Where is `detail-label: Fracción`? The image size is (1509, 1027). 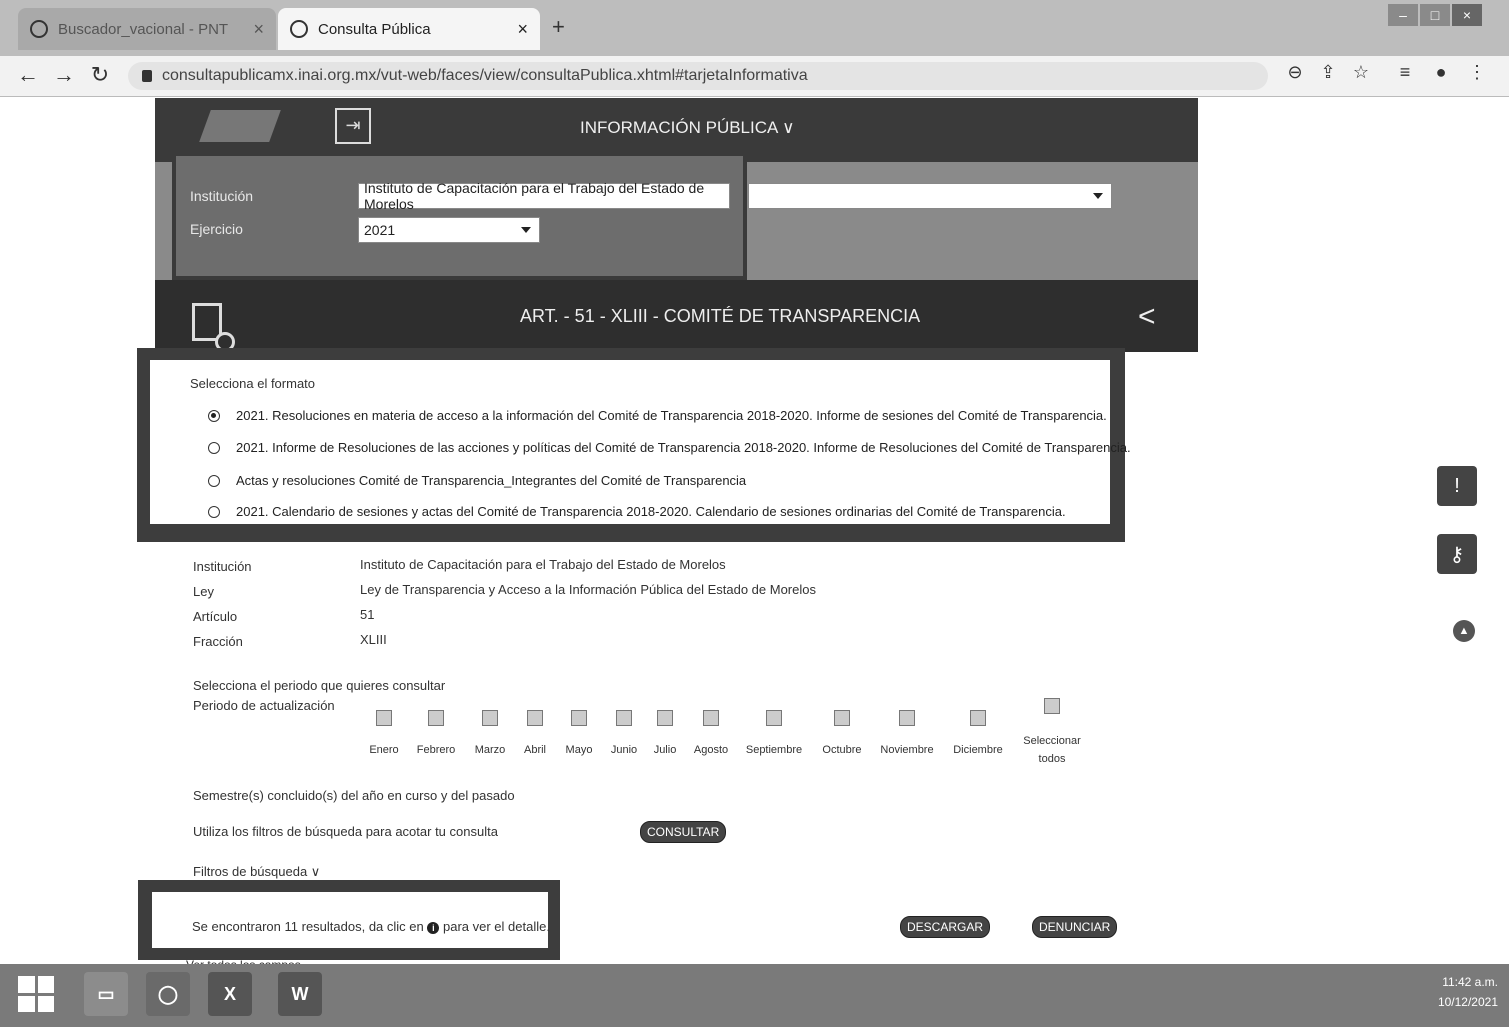 detail-label: Fracción is located at coordinates (218, 641).